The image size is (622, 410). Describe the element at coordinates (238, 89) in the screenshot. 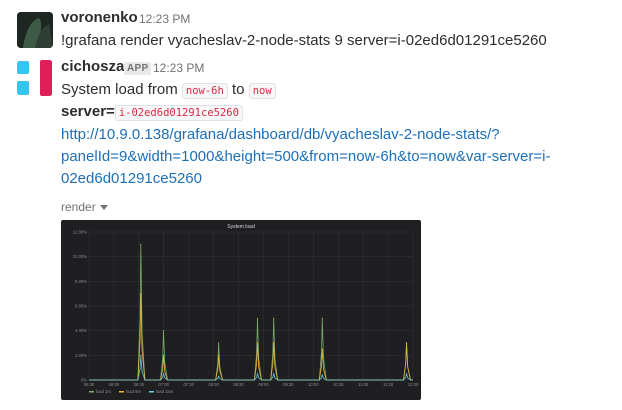

I see `text-mid: to` at that location.